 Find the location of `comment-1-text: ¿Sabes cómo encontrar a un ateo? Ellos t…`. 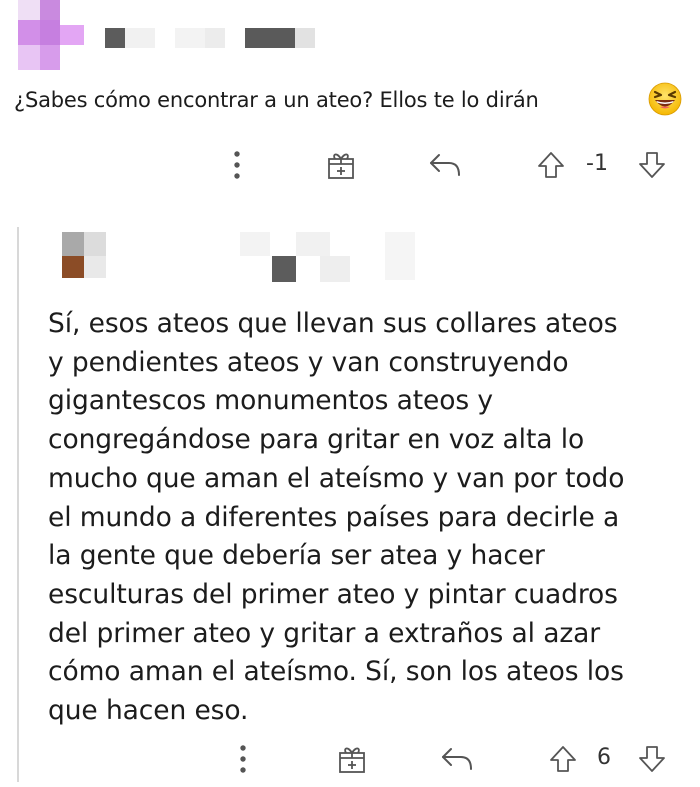

comment-1-text: ¿Sabes cómo encontrar a un ateo? Ellos t… is located at coordinates (276, 100).